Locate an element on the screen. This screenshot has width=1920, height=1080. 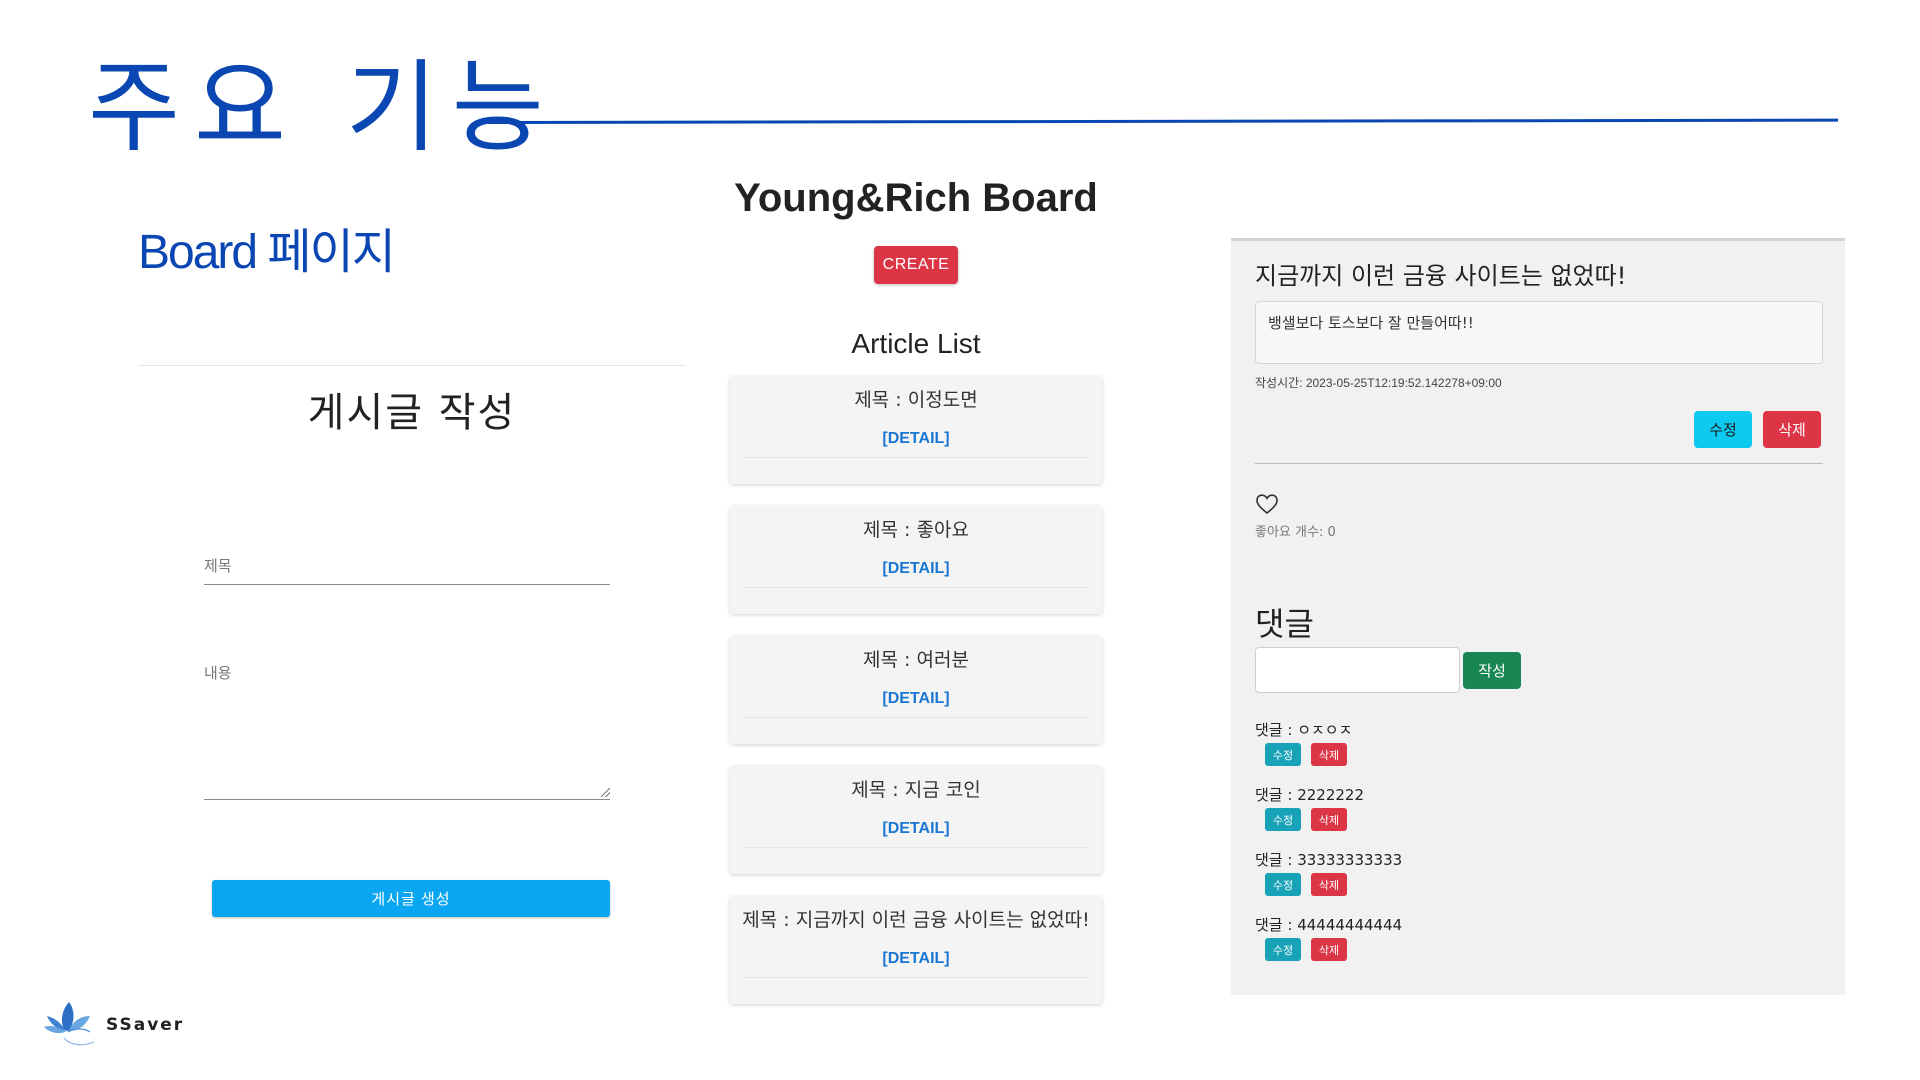
resize-handle-icon is located at coordinates (605, 792).